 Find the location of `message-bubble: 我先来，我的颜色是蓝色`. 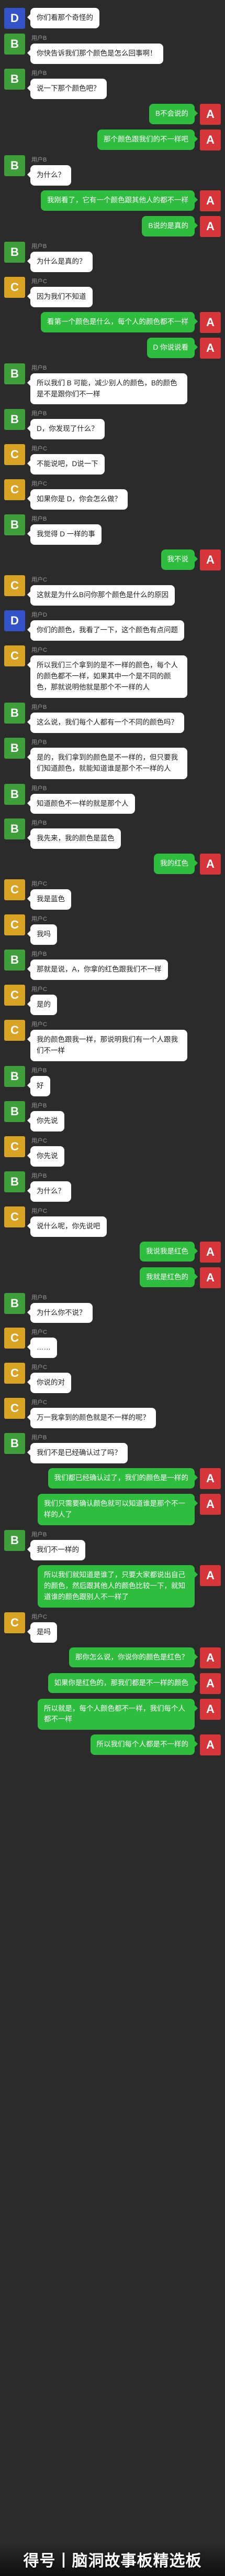

message-bubble: 我先来，我的颜色是蓝色 is located at coordinates (74, 838).